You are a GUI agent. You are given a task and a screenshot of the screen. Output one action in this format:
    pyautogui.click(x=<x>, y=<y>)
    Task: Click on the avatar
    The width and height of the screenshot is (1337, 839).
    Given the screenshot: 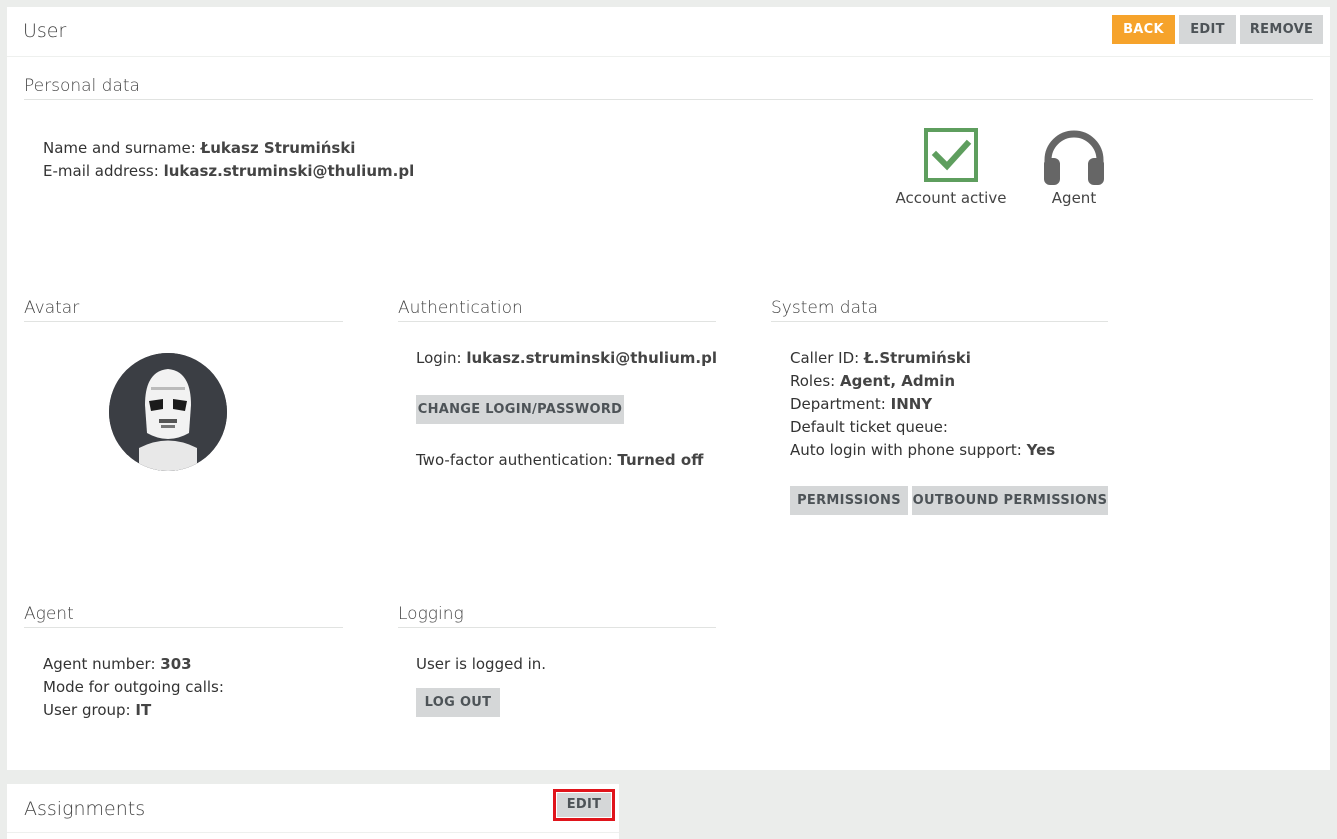 What is the action you would take?
    pyautogui.click(x=168, y=412)
    